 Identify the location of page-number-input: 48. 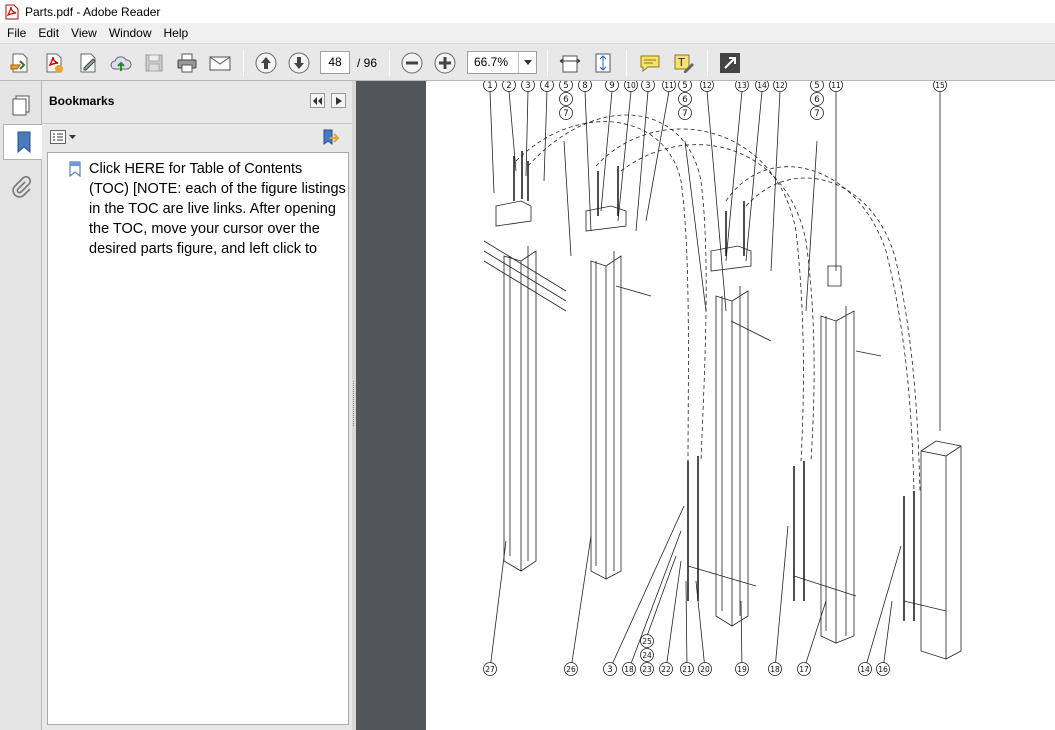
(335, 62).